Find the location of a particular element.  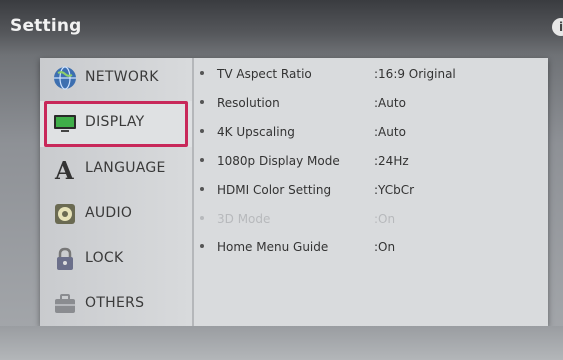

setting-name: 4K Upscaling is located at coordinates (256, 132).